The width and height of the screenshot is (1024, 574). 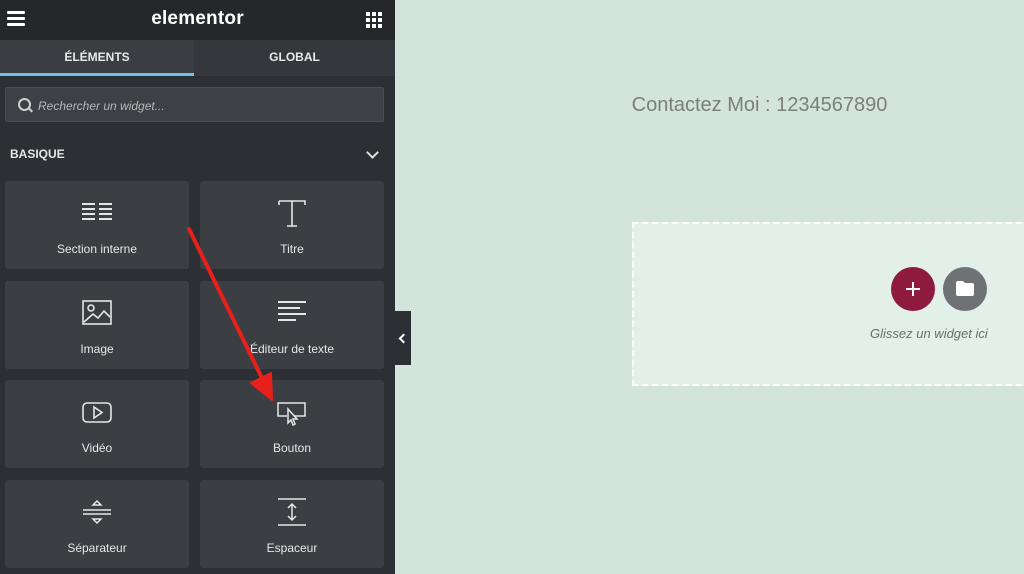 What do you see at coordinates (913, 289) in the screenshot?
I see `add-section-button` at bounding box center [913, 289].